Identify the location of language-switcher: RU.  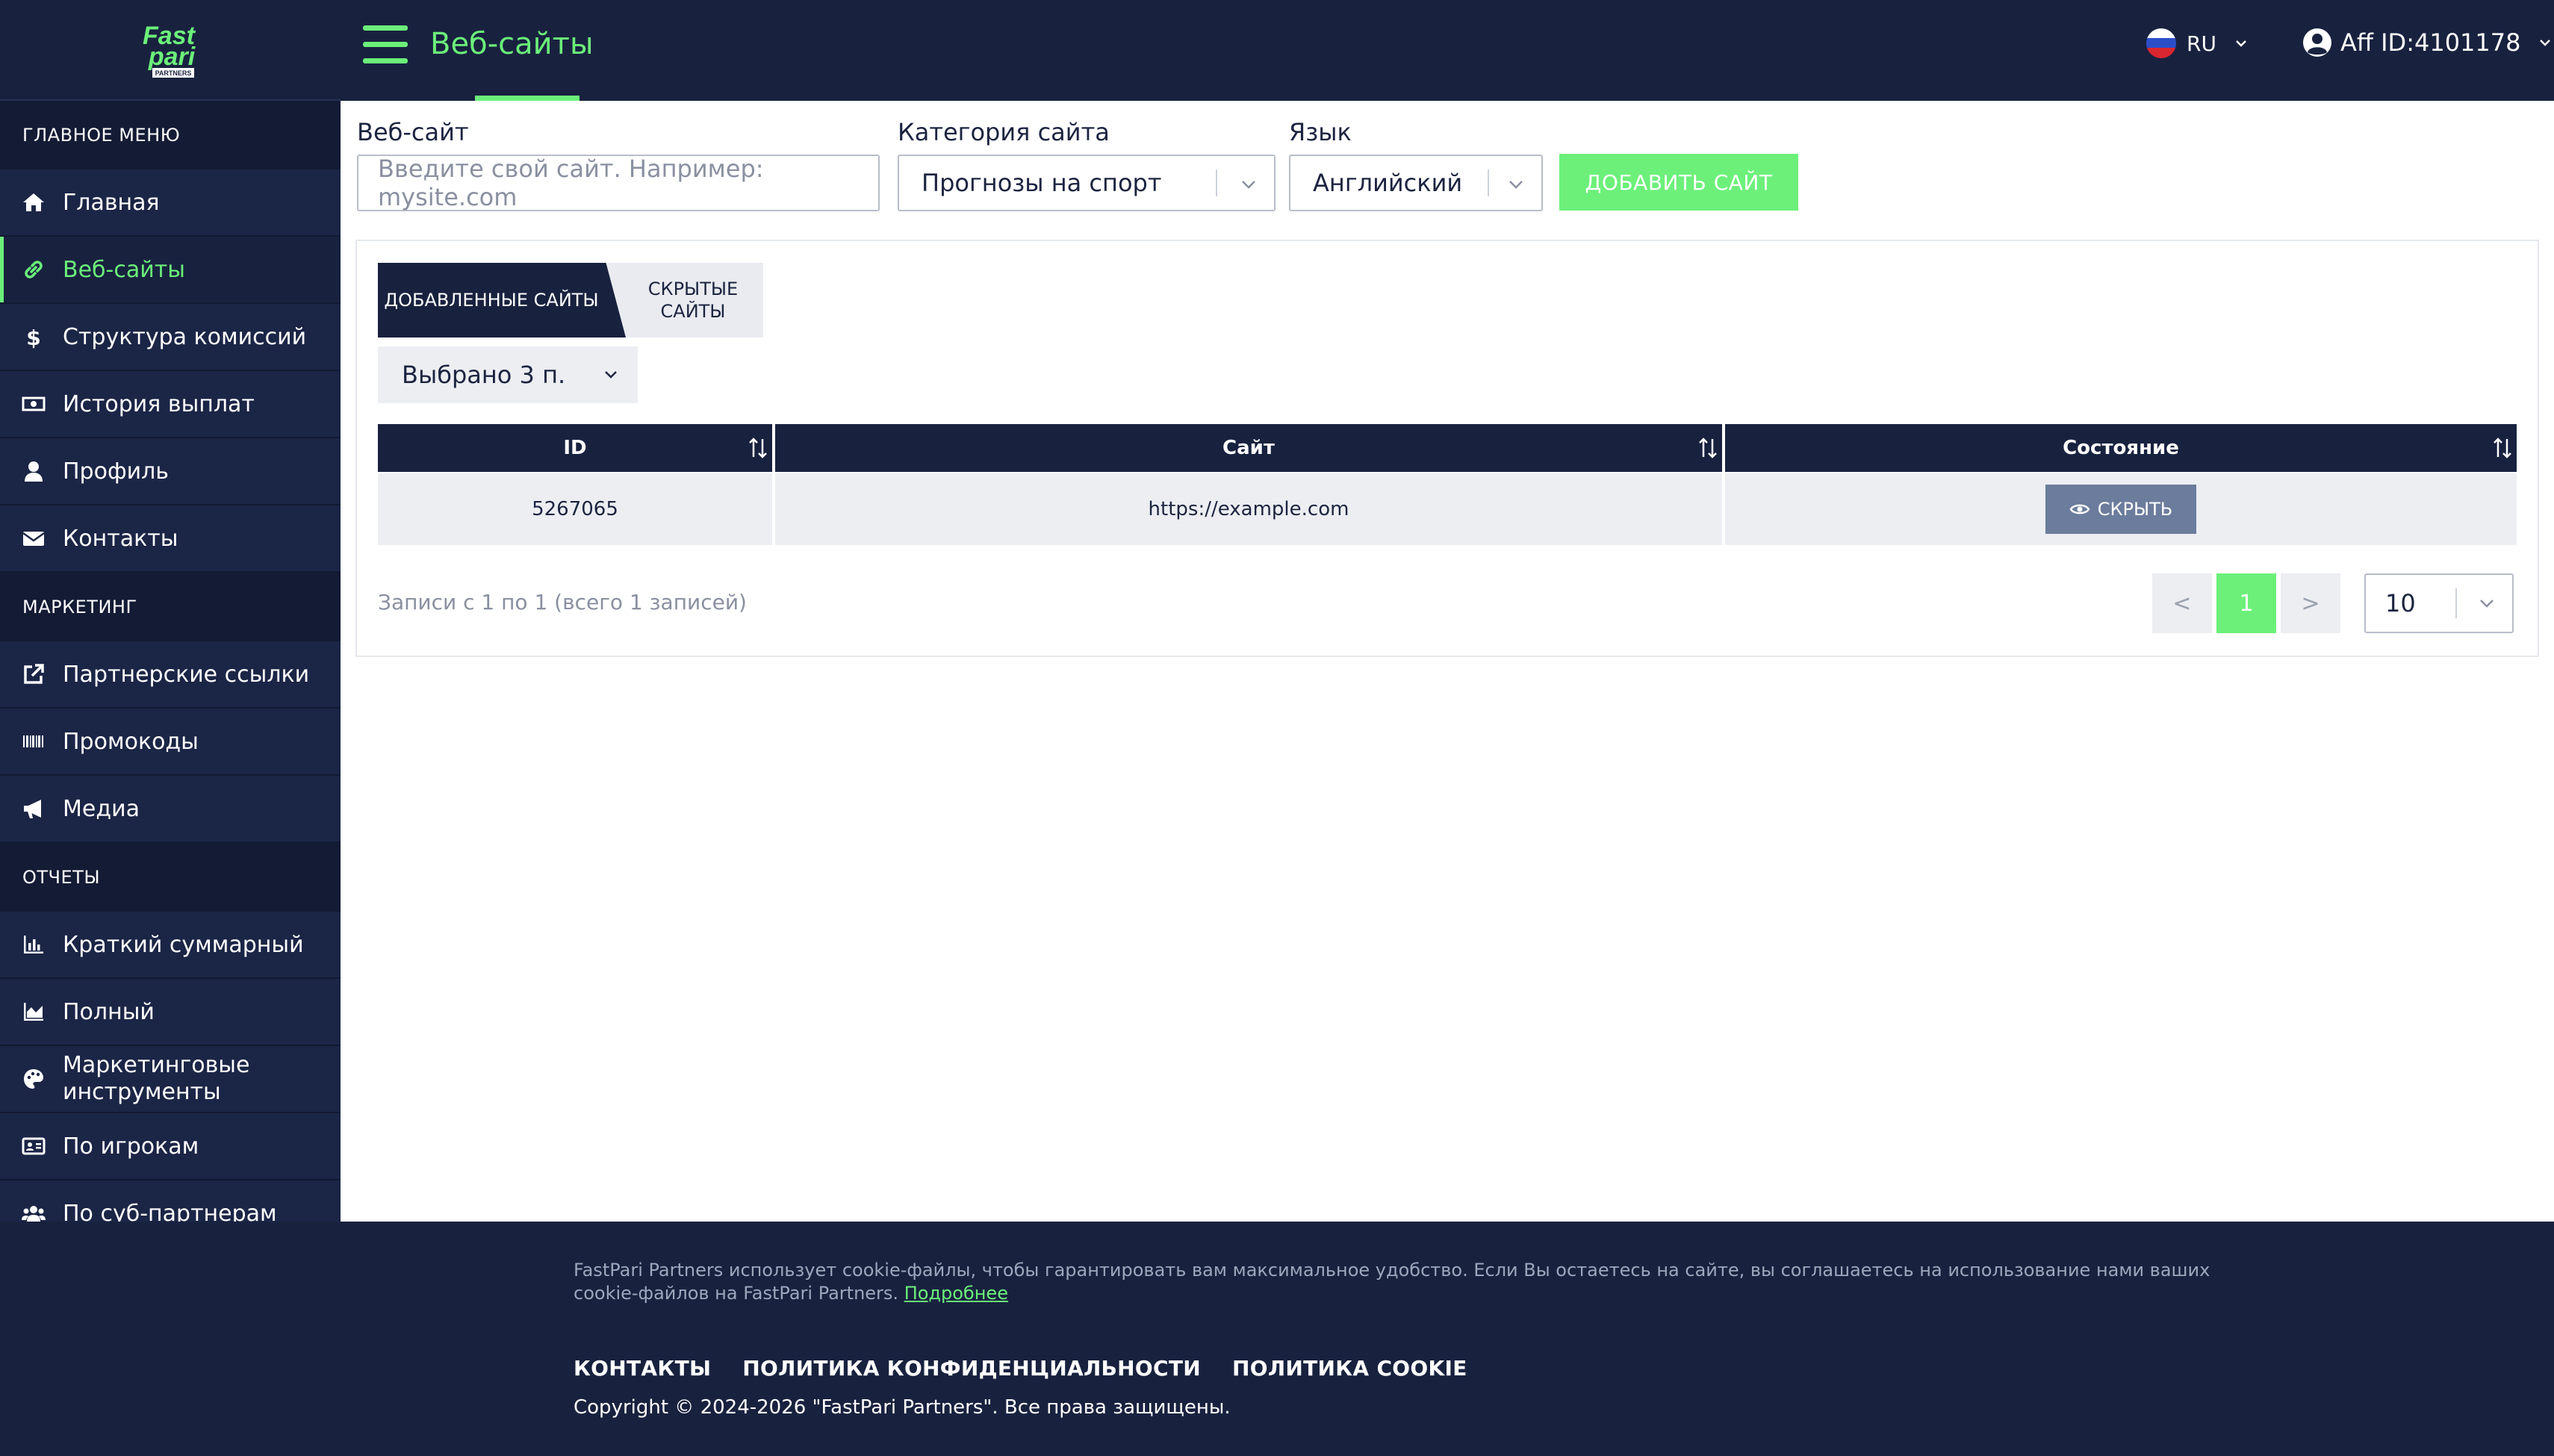
(2197, 43).